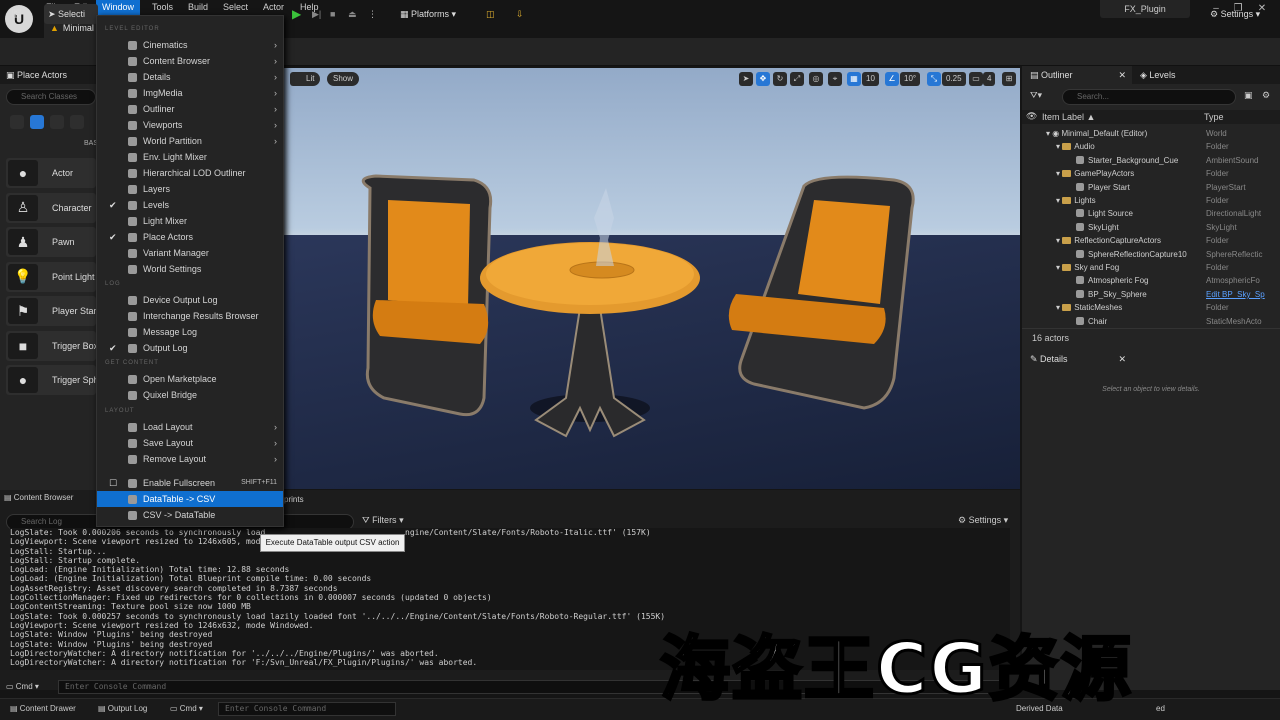  Describe the element at coordinates (190, 316) in the screenshot. I see `menu-item-interchange-results-browser: Interchange Results Browser` at that location.